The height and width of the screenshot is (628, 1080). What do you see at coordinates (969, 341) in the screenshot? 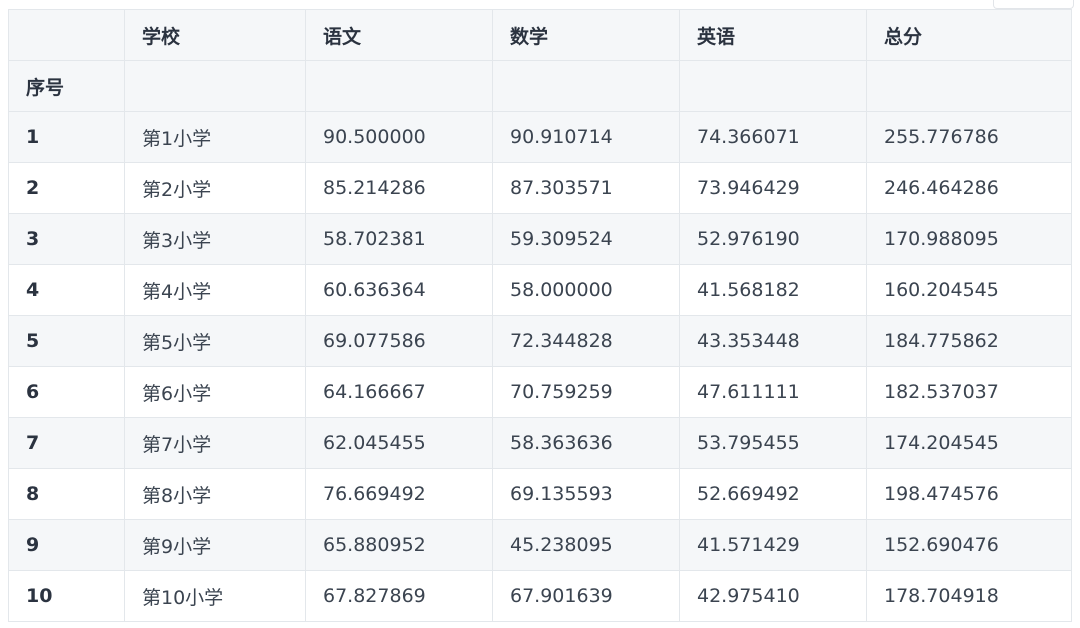
I see `cell-total: 184.775862` at bounding box center [969, 341].